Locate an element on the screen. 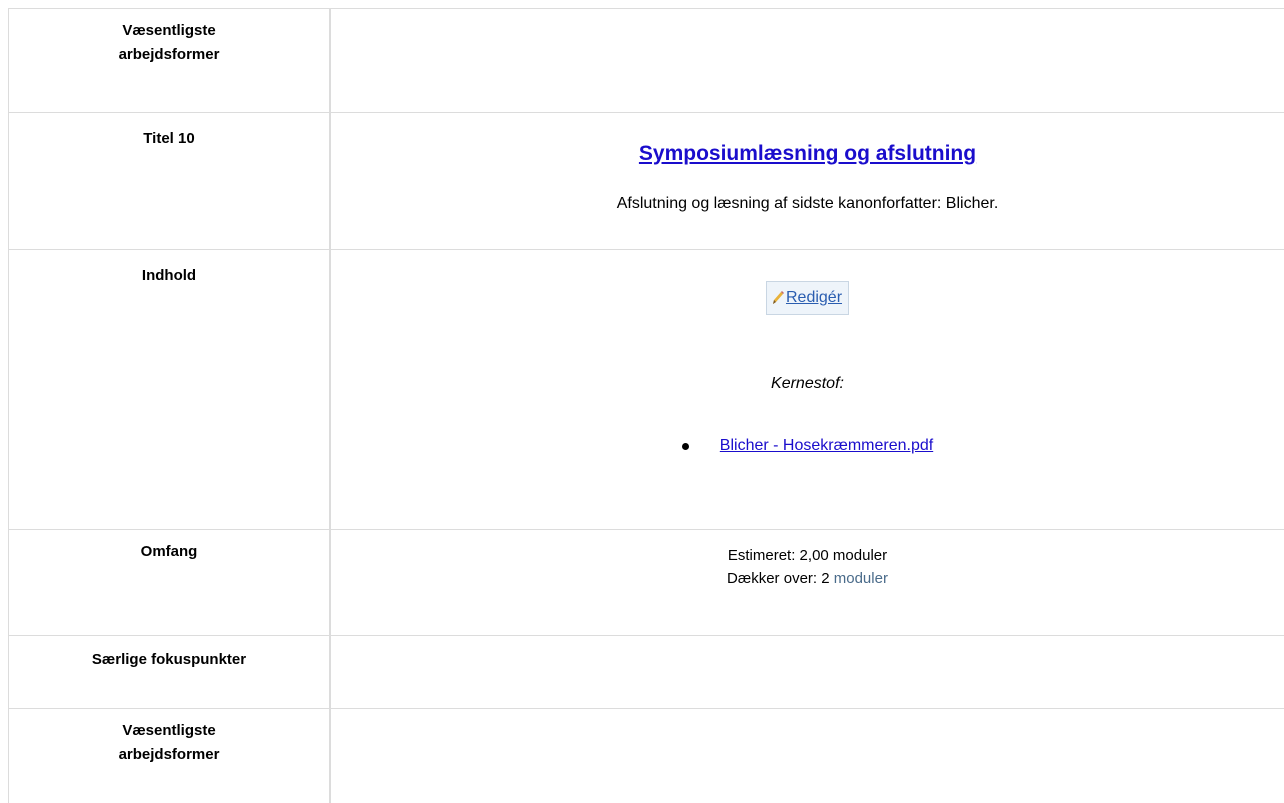  label-text: Titel 10 is located at coordinates (169, 138).